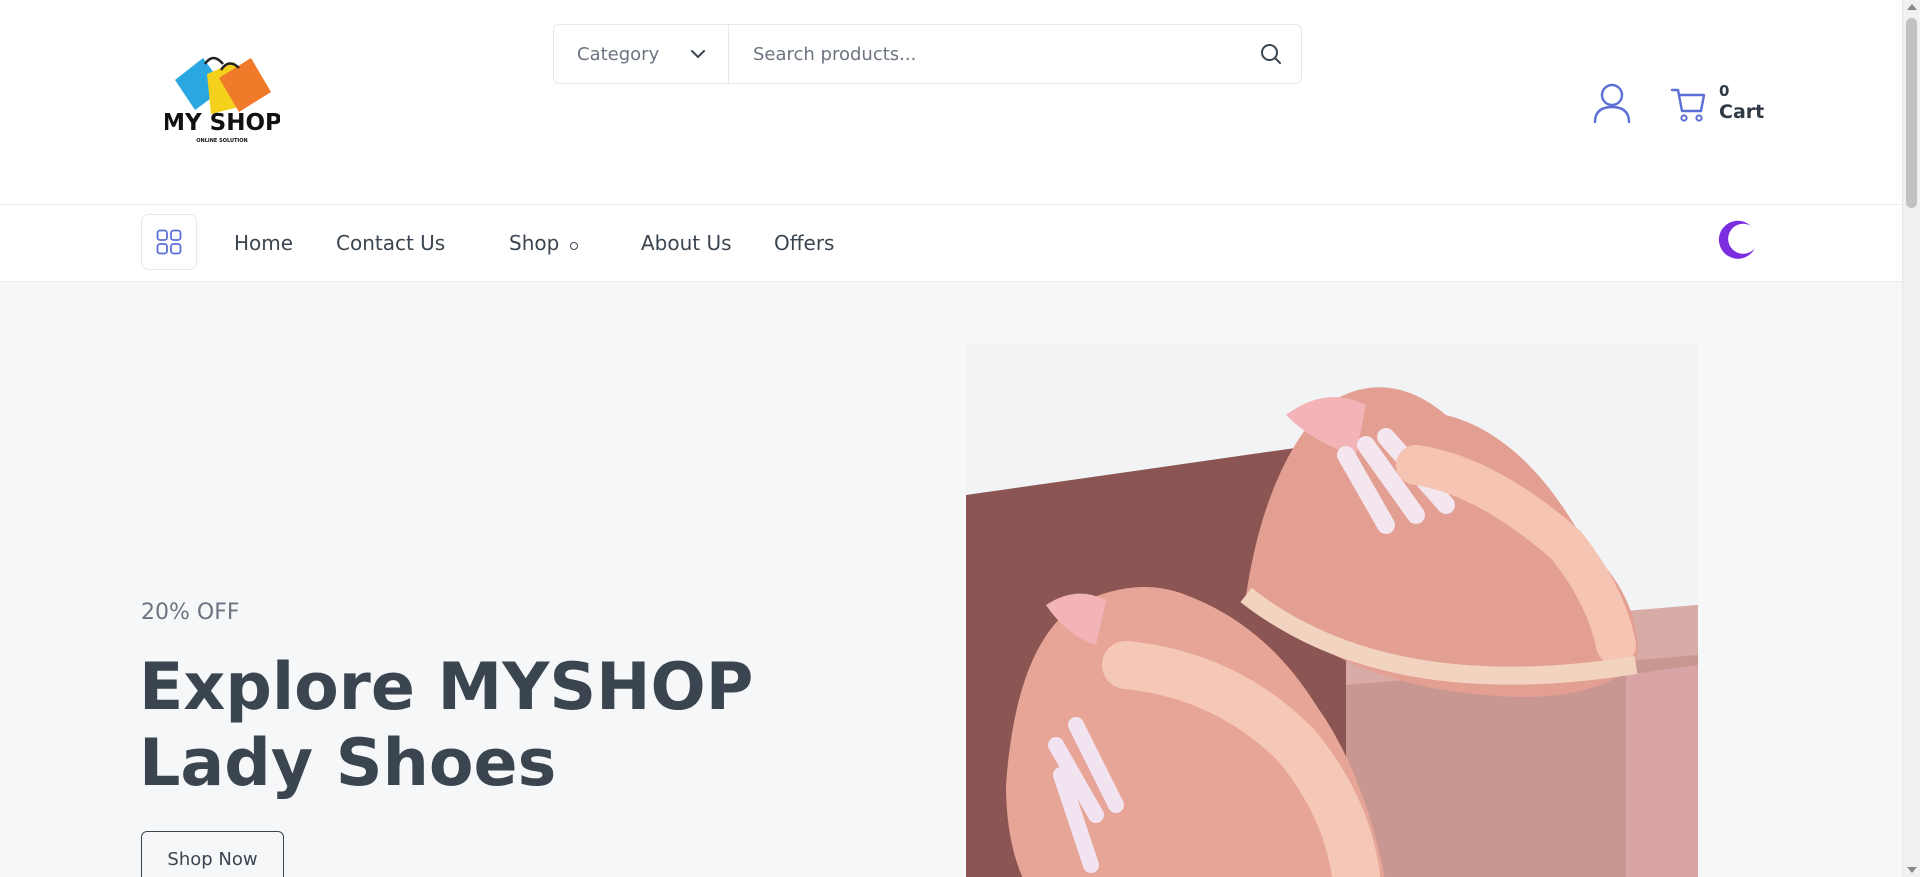 This screenshot has height=877, width=1920. What do you see at coordinates (1742, 111) in the screenshot?
I see `cart-label: Cart` at bounding box center [1742, 111].